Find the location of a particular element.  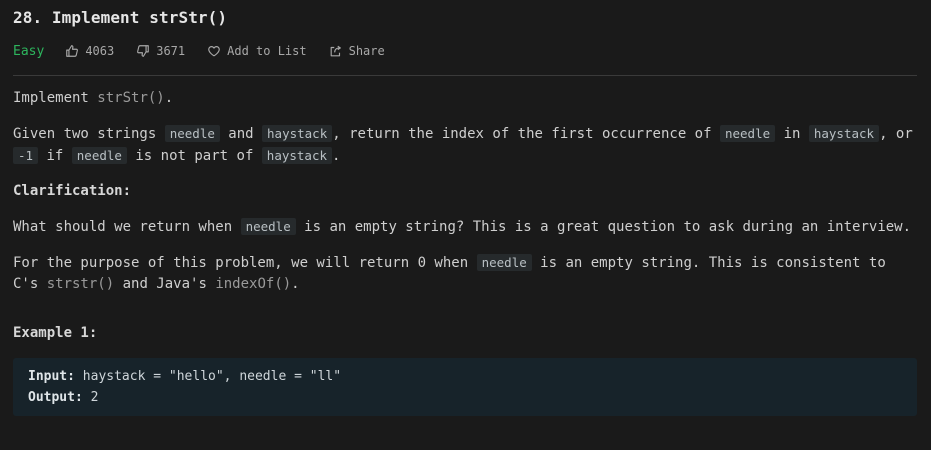

like-count: 4063 is located at coordinates (100, 51).